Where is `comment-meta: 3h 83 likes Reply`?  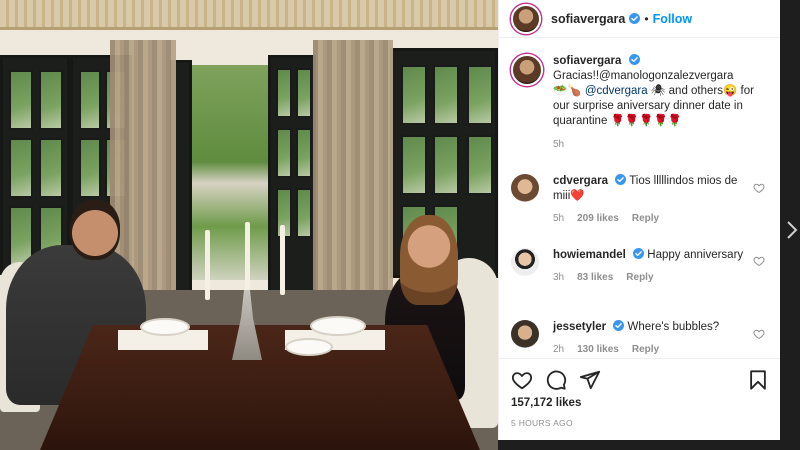
comment-meta: 3h 83 likes Reply is located at coordinates (651, 277).